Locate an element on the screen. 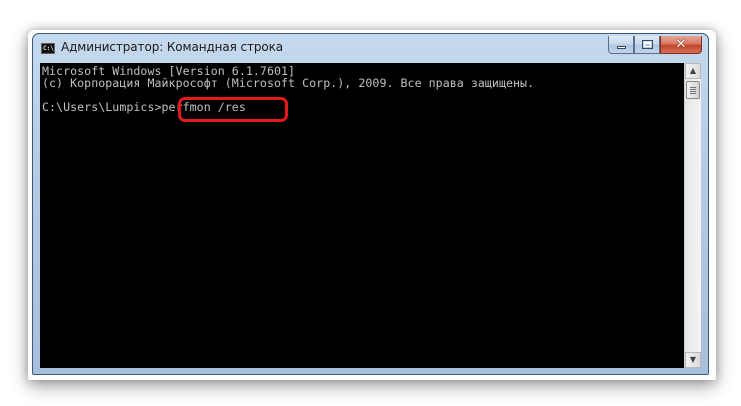 This screenshot has width=741, height=406. window-title: Администратор: Командная строка is located at coordinates (172, 47).